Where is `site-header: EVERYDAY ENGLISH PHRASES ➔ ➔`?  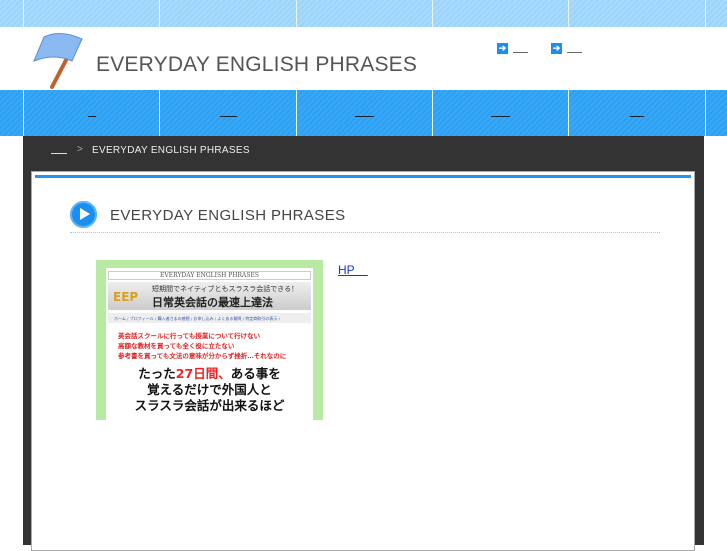 site-header: EVERYDAY ENGLISH PHRASES ➔ ➔ is located at coordinates (363, 58).